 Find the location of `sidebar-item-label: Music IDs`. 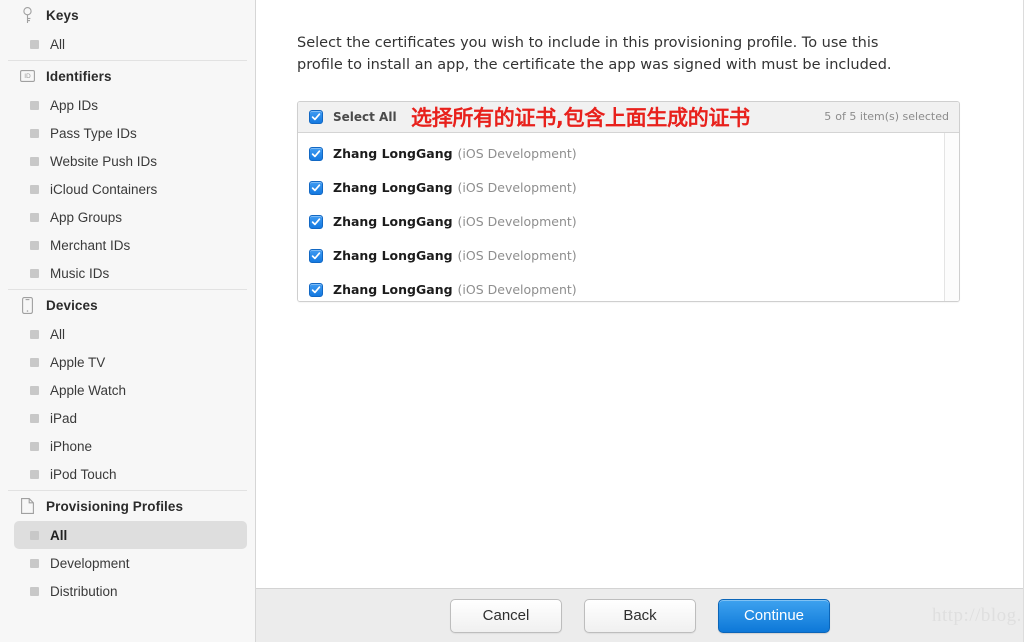

sidebar-item-label: Music IDs is located at coordinates (80, 273).